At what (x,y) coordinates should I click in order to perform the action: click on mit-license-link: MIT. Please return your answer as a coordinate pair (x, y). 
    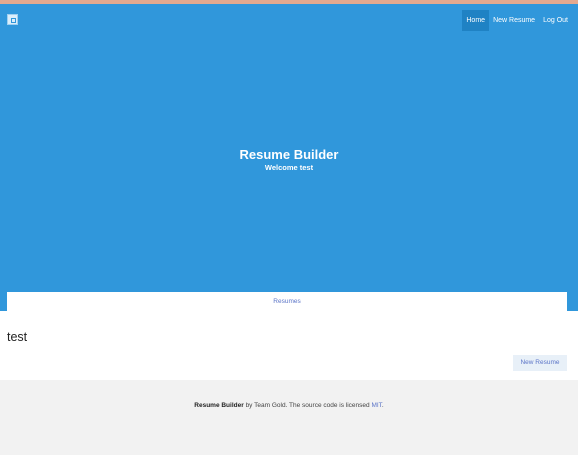
    Looking at the image, I should click on (376, 405).